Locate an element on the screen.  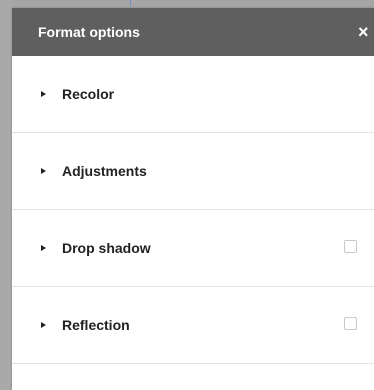
reflection-checkbox is located at coordinates (350, 323).